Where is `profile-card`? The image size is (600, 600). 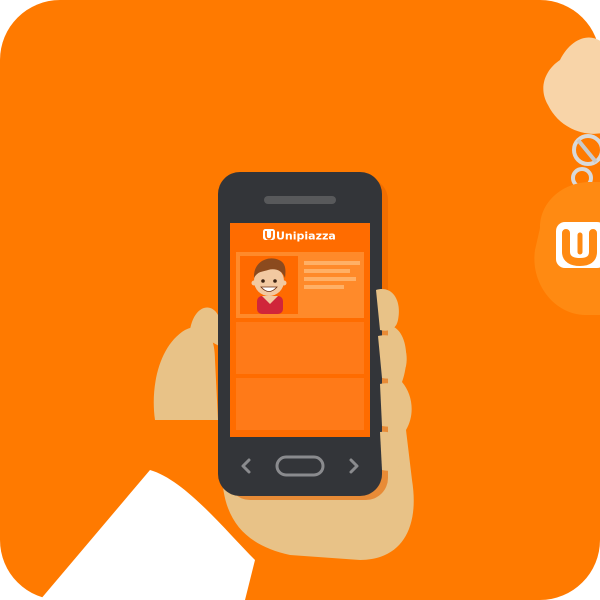
profile-card is located at coordinates (300, 285).